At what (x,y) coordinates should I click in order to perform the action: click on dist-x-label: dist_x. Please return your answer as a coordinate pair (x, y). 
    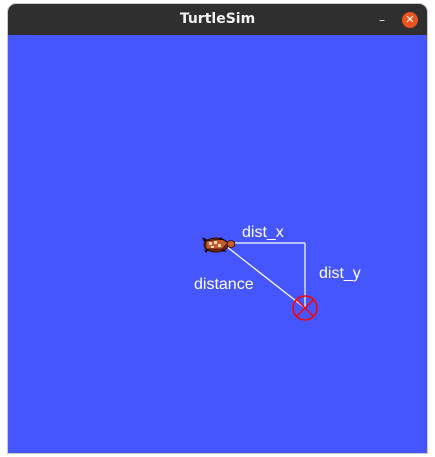
    Looking at the image, I should click on (263, 232).